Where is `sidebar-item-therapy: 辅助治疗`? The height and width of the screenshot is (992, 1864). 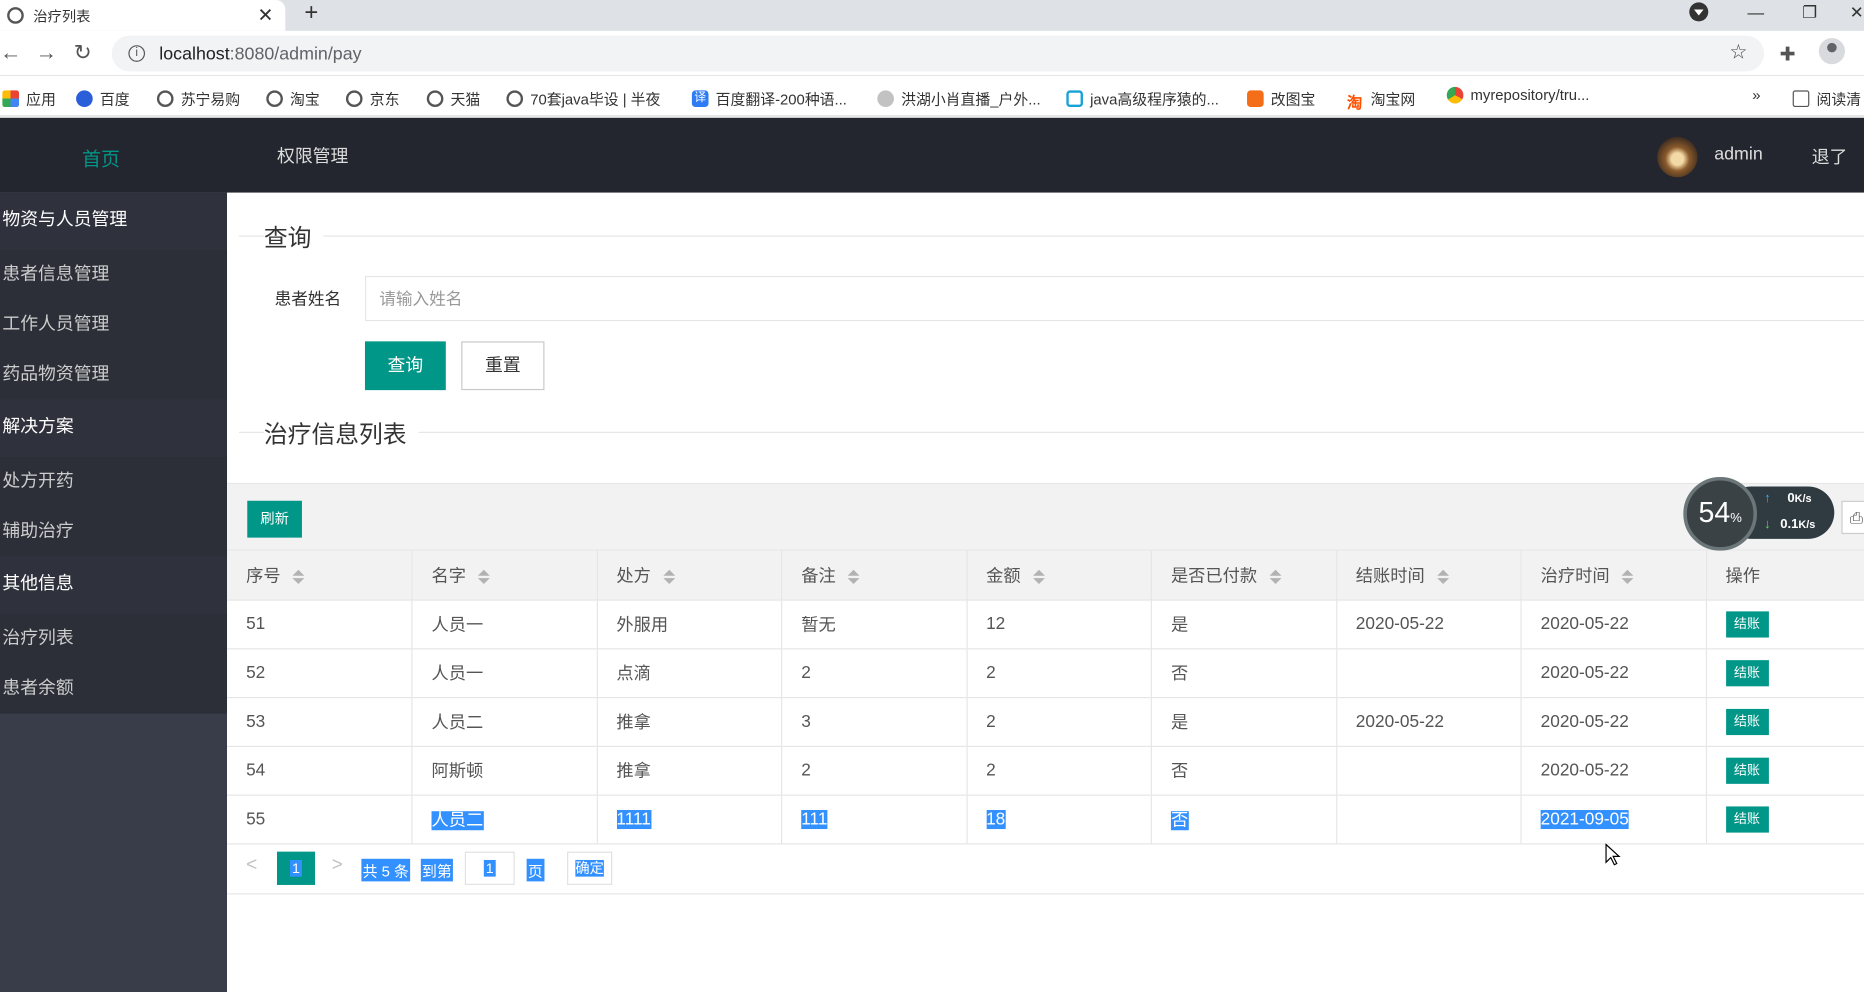
sidebar-item-therapy: 辅助治疗 is located at coordinates (114, 531).